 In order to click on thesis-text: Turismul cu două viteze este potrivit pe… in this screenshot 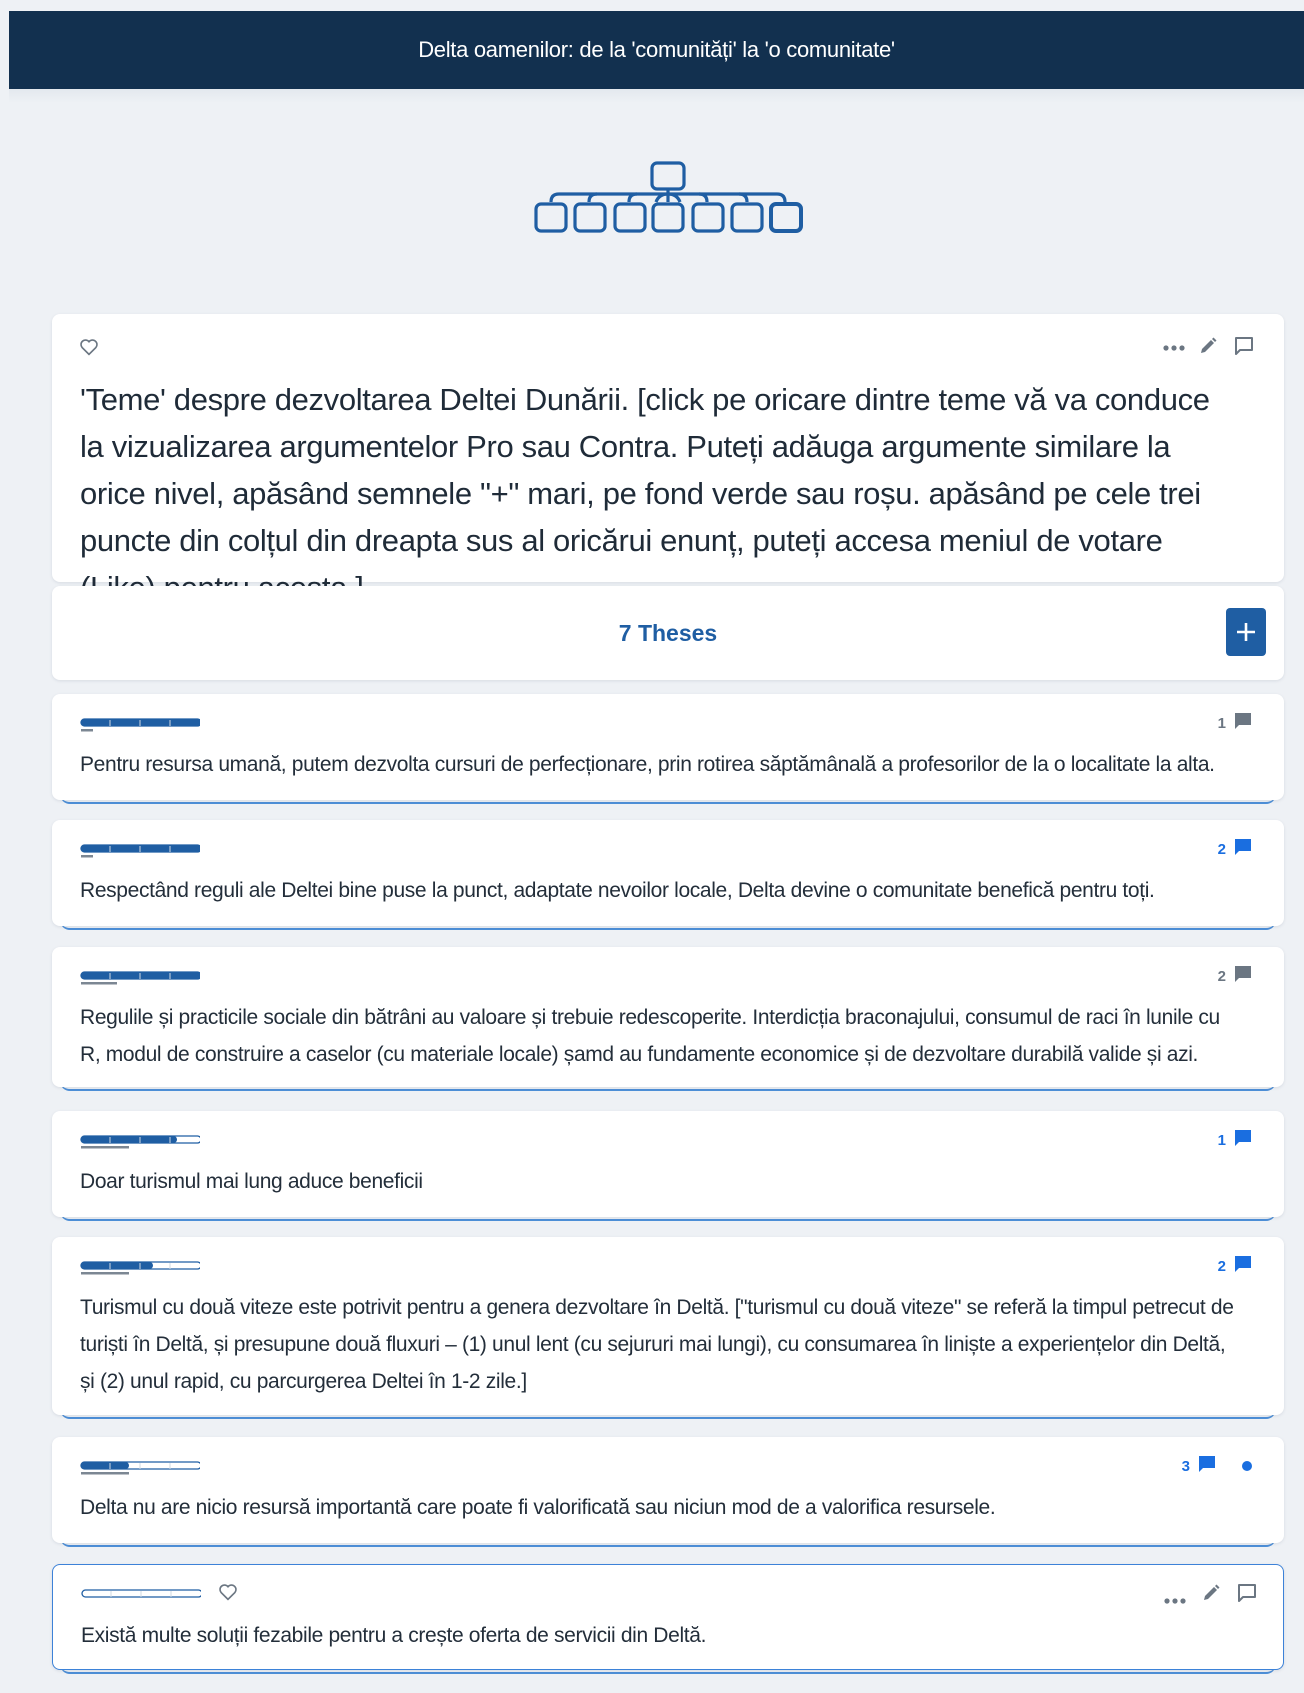, I will do `click(657, 1344)`.